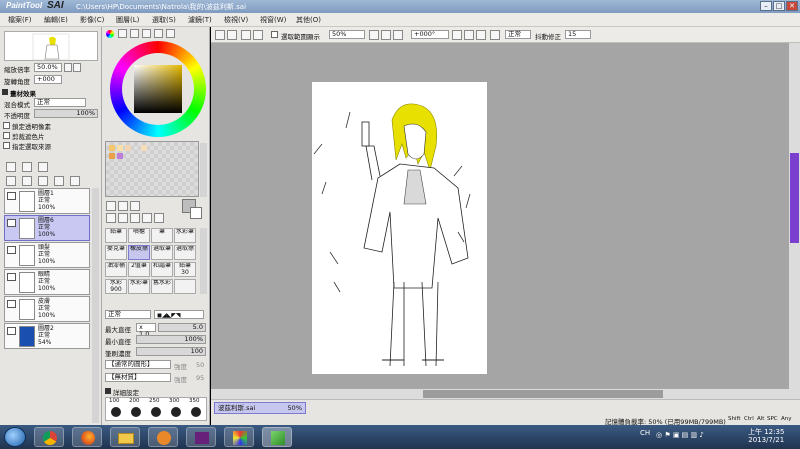 The image size is (800, 449). What do you see at coordinates (185, 269) in the screenshot?
I see `tool-pencil-30: 鉛筆 30` at bounding box center [185, 269].